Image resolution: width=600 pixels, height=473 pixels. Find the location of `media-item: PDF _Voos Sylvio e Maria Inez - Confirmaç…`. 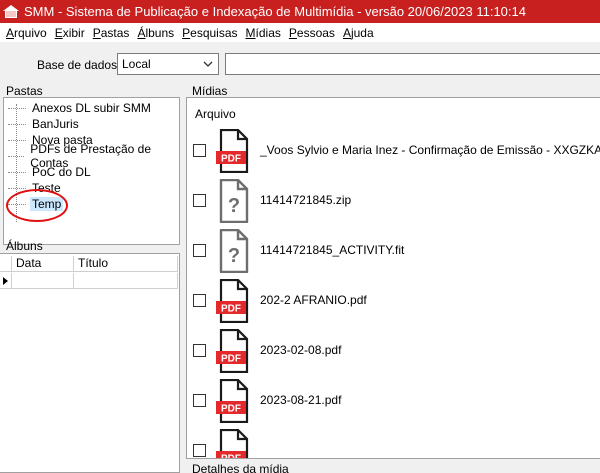

media-item: PDF _Voos Sylvio e Maria Inez - Confirmaç… is located at coordinates (393, 152).